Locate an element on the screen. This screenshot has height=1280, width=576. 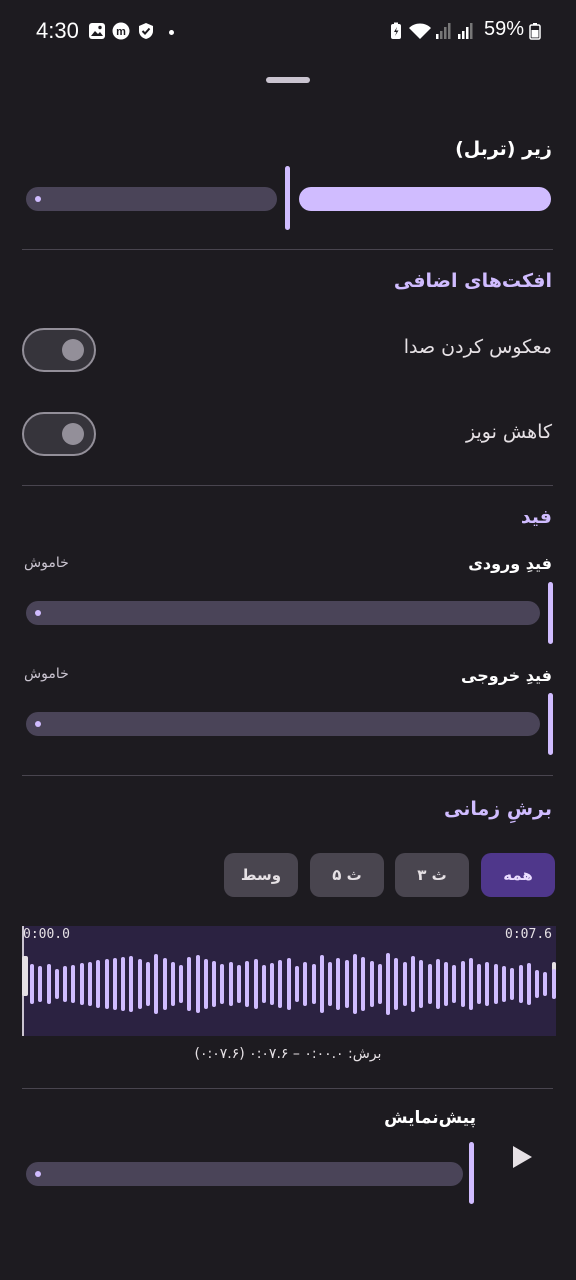
treble-slider-thumb is located at coordinates (287, 198).